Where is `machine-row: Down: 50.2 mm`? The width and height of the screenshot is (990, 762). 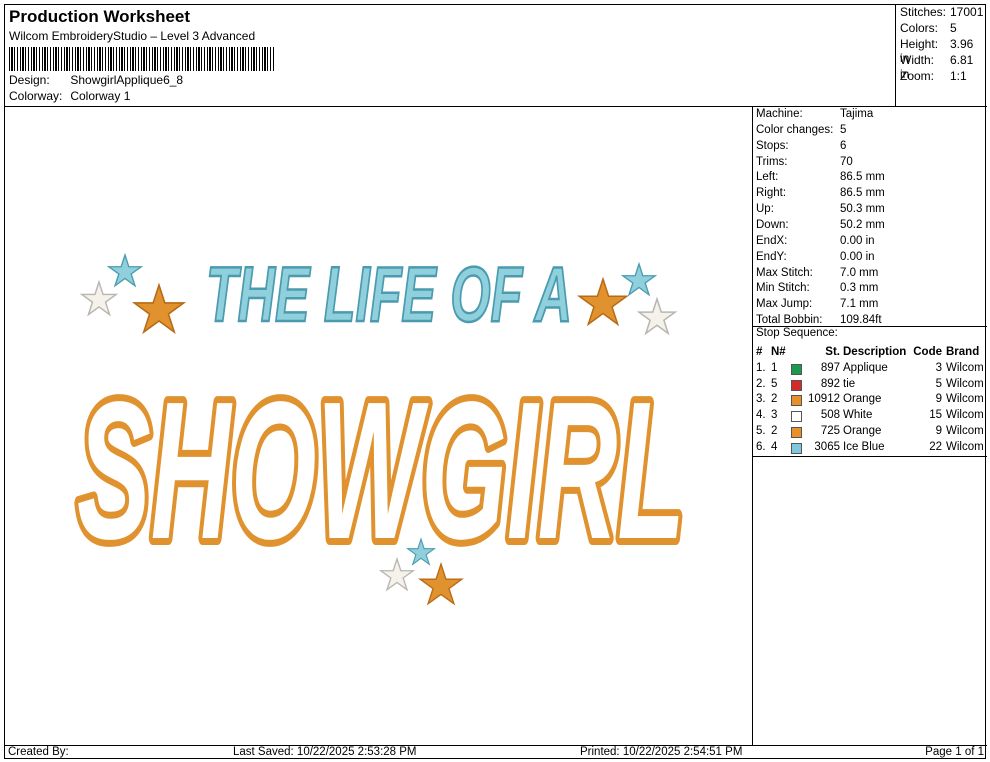
machine-row: Down: 50.2 mm is located at coordinates (820, 227).